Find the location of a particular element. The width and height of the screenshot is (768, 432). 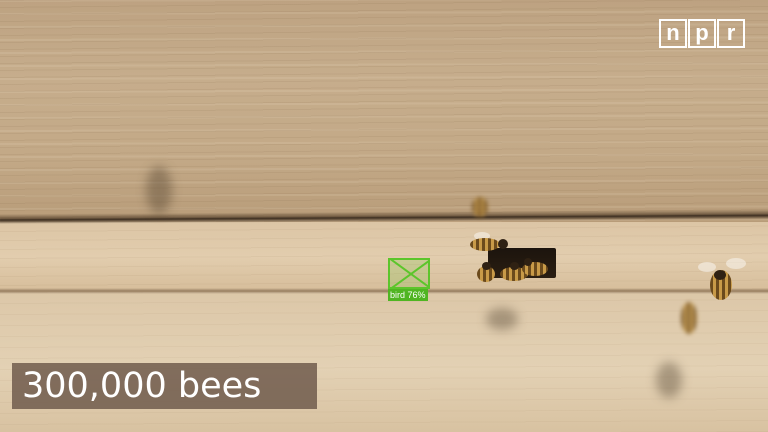

detection-label: bird 76% is located at coordinates (408, 295).